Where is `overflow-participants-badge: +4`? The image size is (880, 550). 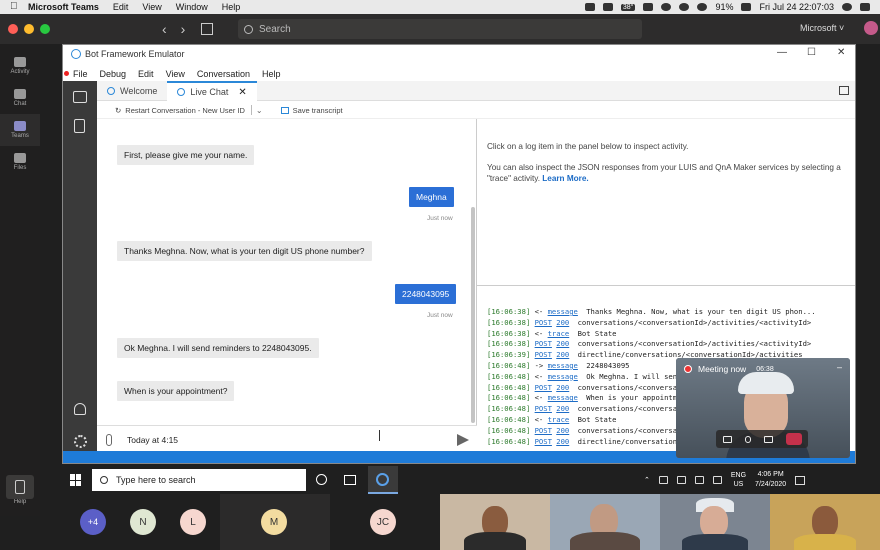
overflow-participants-badge: +4 is located at coordinates (93, 522).